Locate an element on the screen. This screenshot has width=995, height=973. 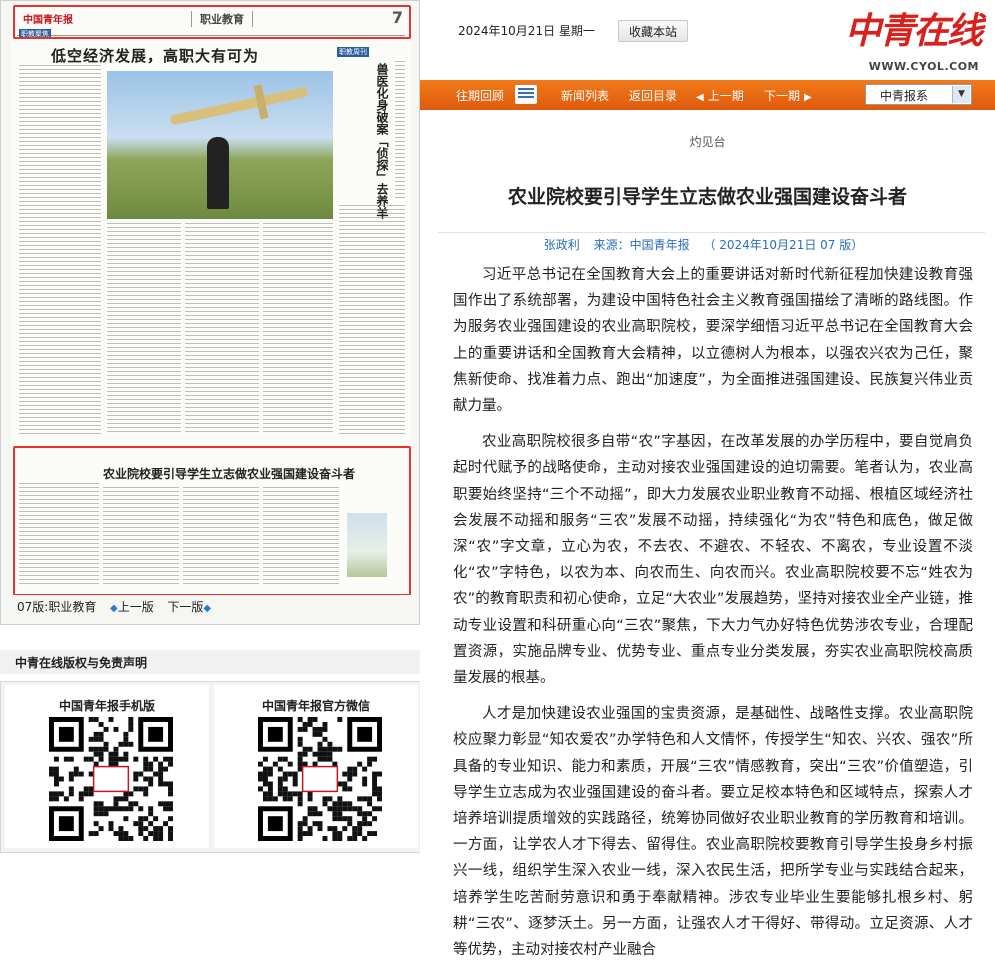
left-arrow-icon: ◀ is located at coordinates (700, 97).